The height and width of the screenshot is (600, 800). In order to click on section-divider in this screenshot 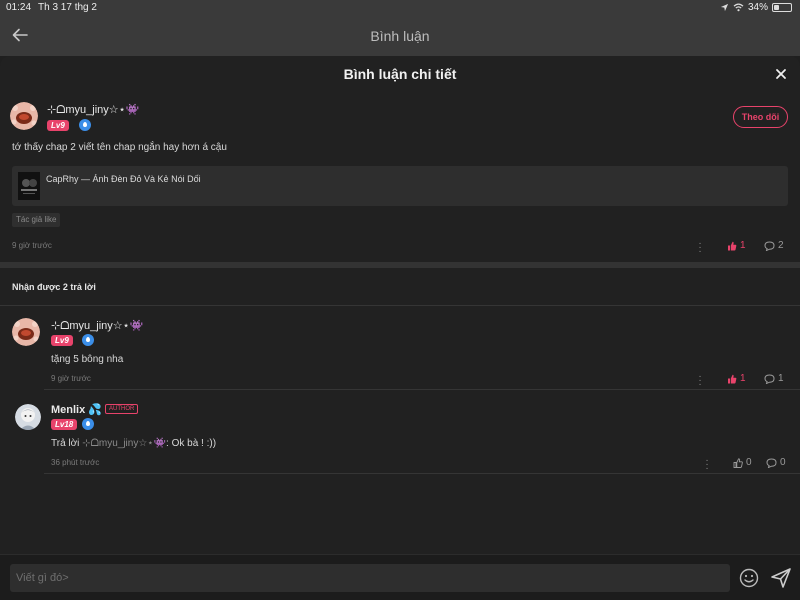, I will do `click(400, 265)`.